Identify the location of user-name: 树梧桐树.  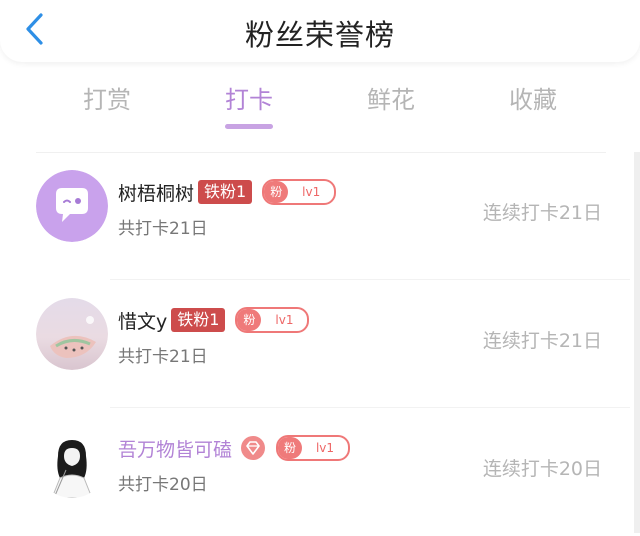
(156, 192).